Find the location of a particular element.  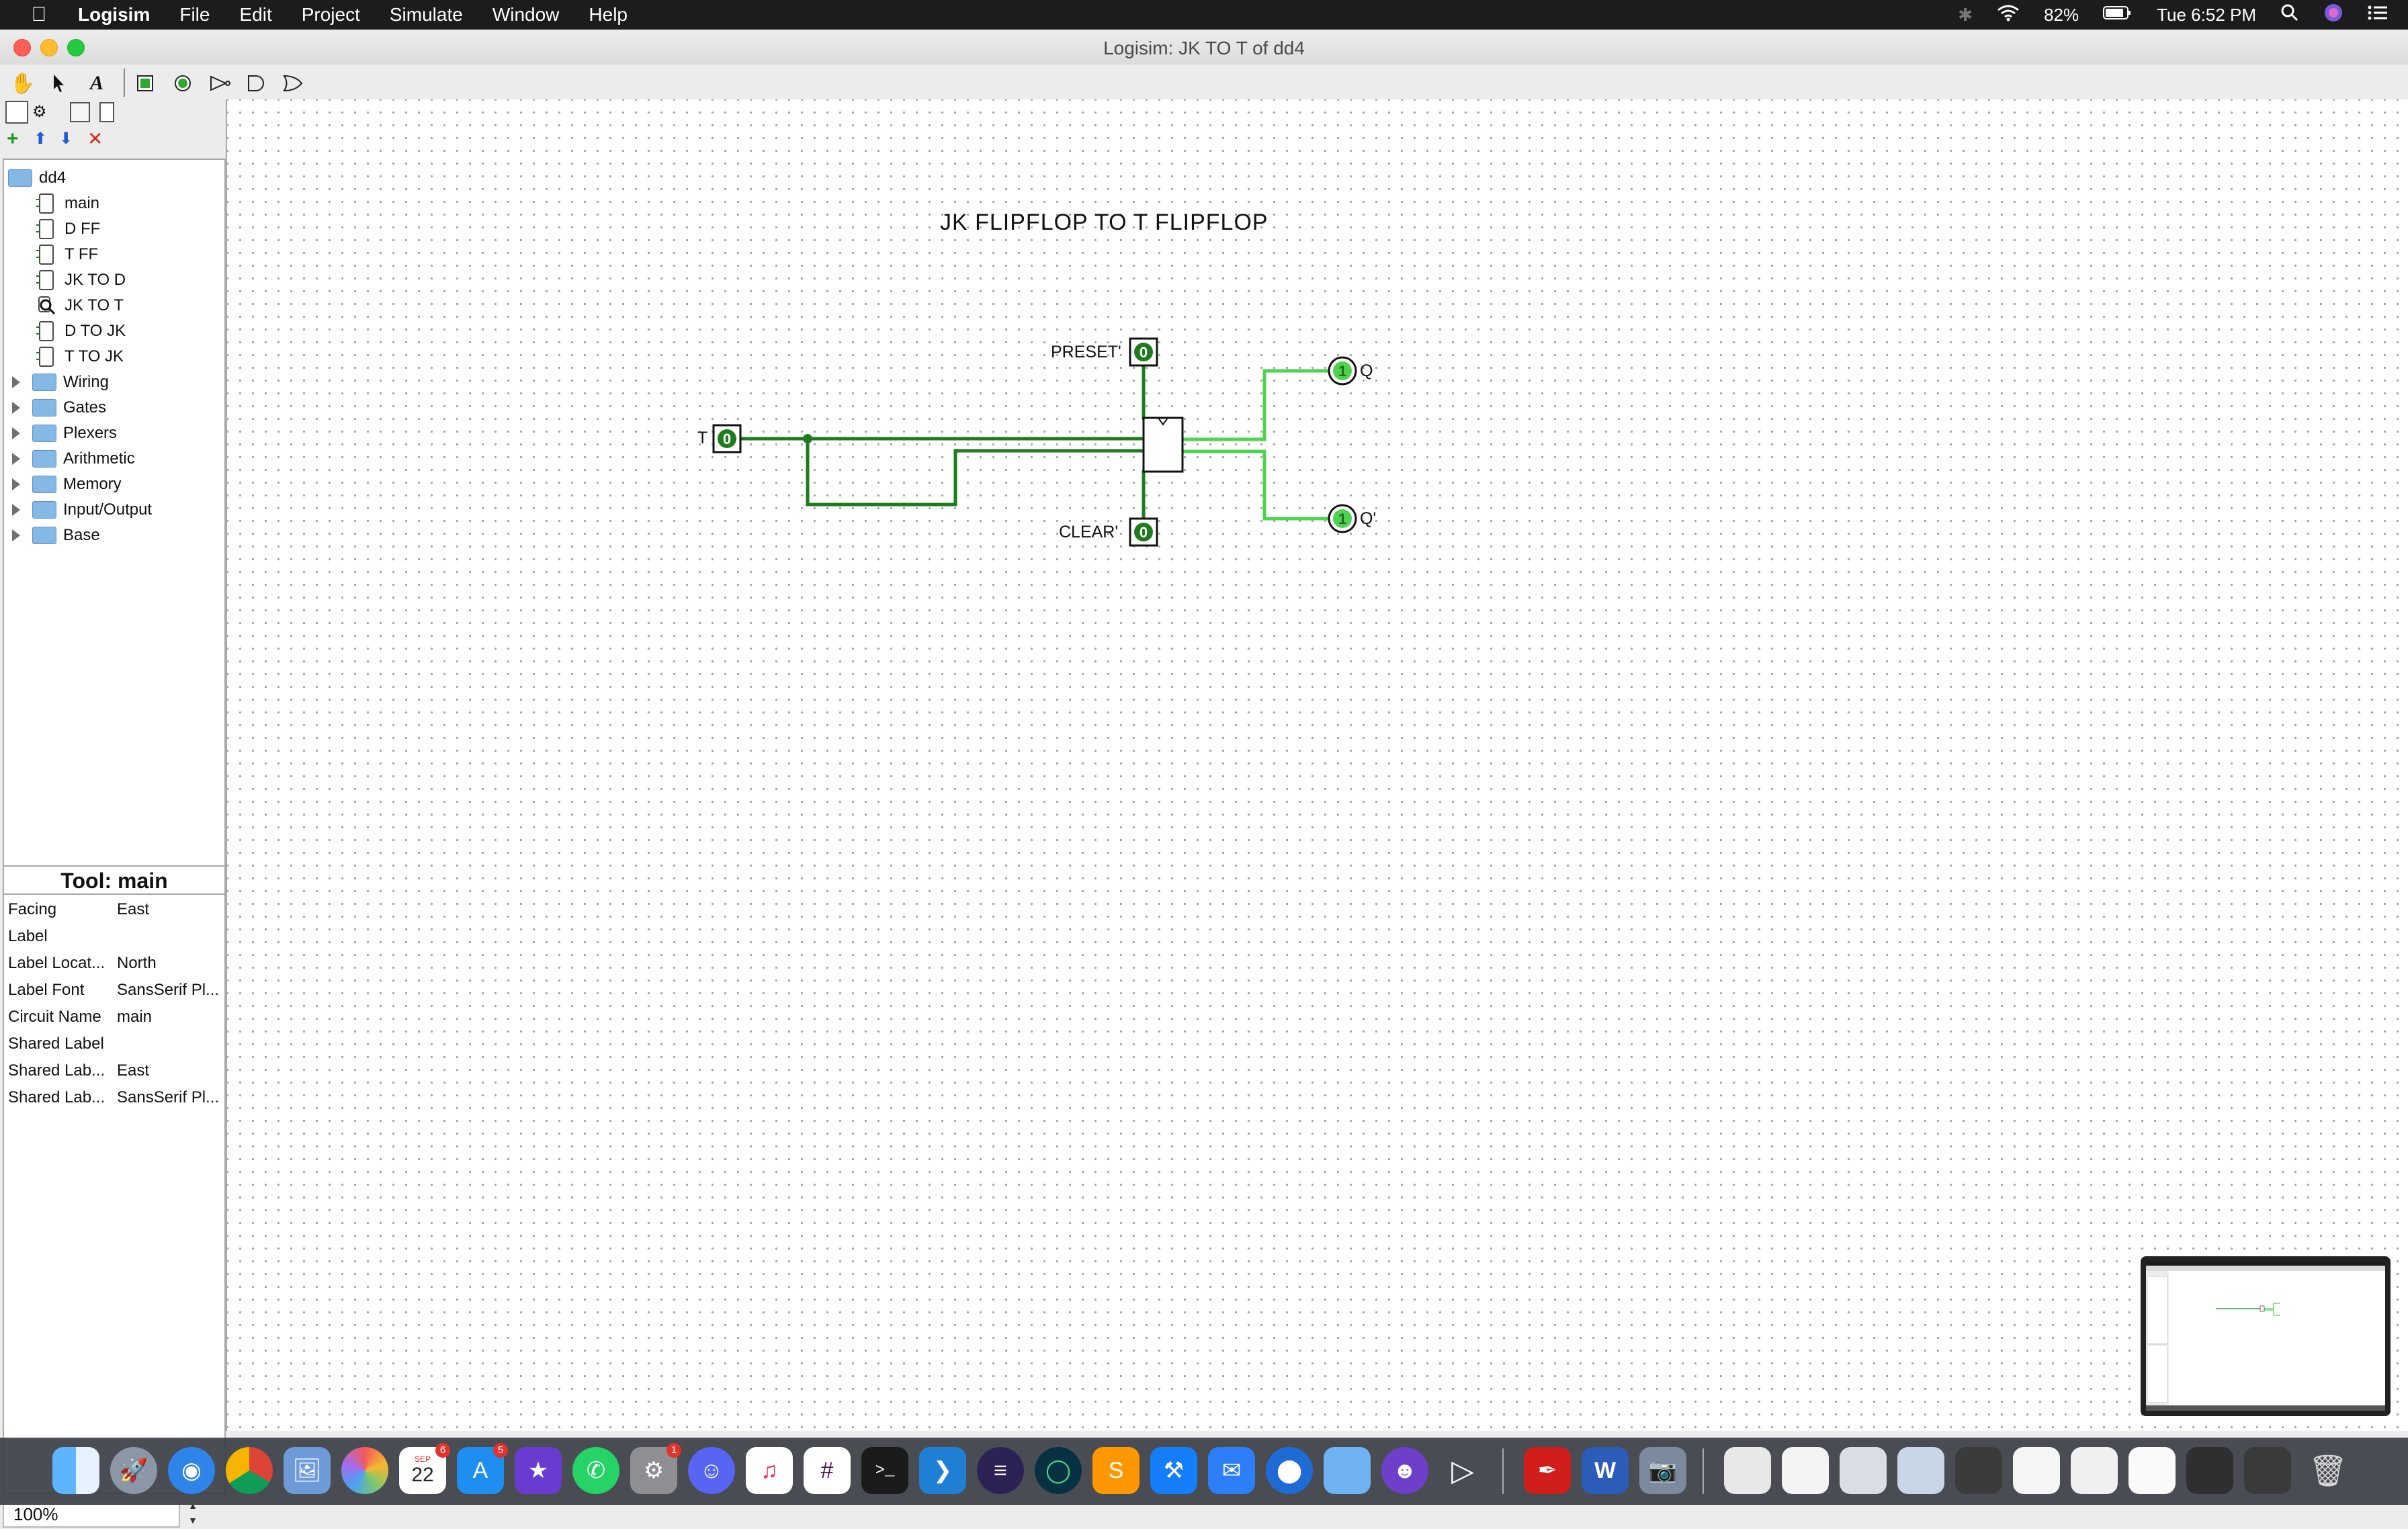

attribute-row: Shared Lab... East is located at coordinates (115, 1070).